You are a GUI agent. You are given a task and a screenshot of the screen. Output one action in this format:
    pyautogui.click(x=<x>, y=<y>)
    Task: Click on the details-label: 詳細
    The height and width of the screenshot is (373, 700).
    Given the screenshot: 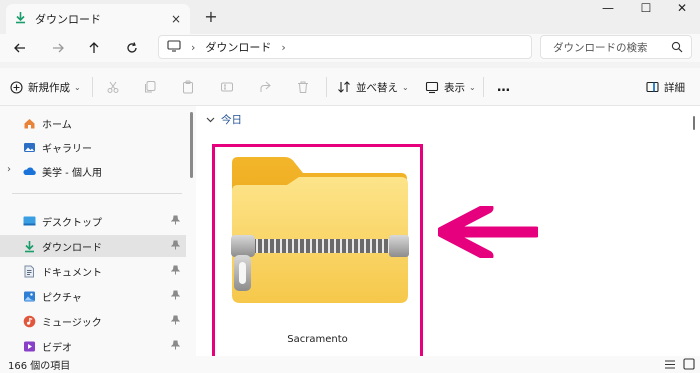 What is the action you would take?
    pyautogui.click(x=674, y=87)
    